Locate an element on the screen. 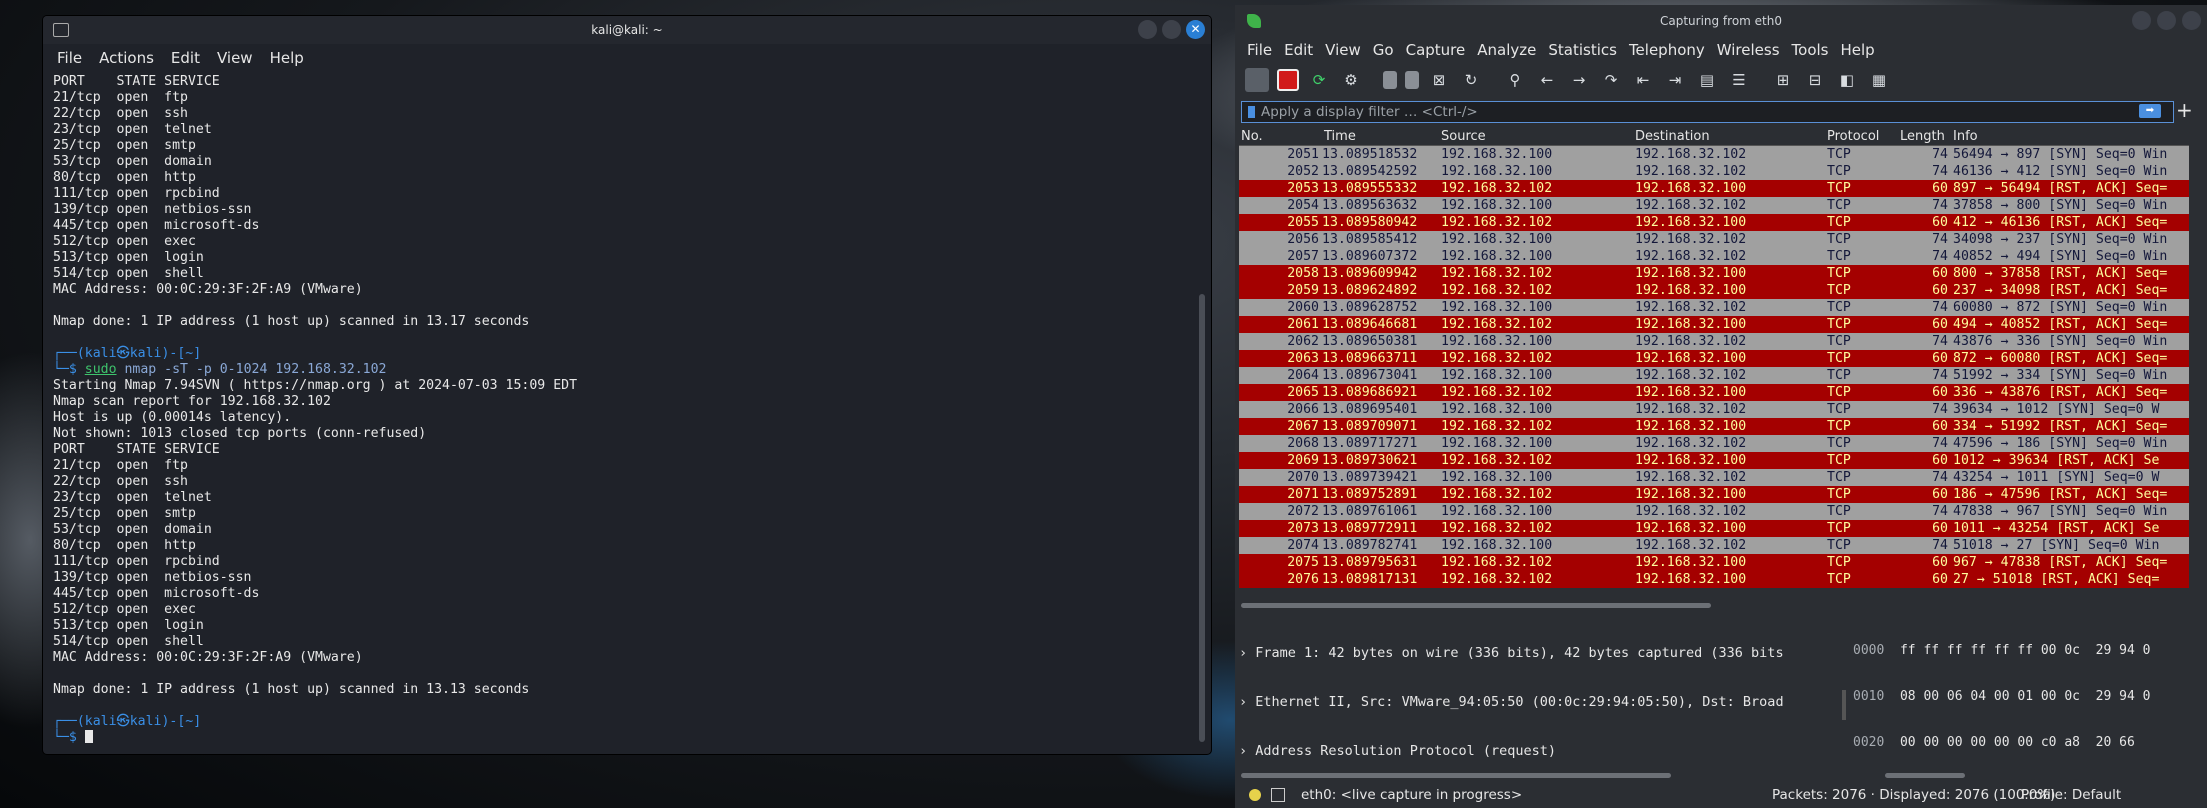 The image size is (2207, 808). capture-comment-edit-icon is located at coordinates (1278, 795).